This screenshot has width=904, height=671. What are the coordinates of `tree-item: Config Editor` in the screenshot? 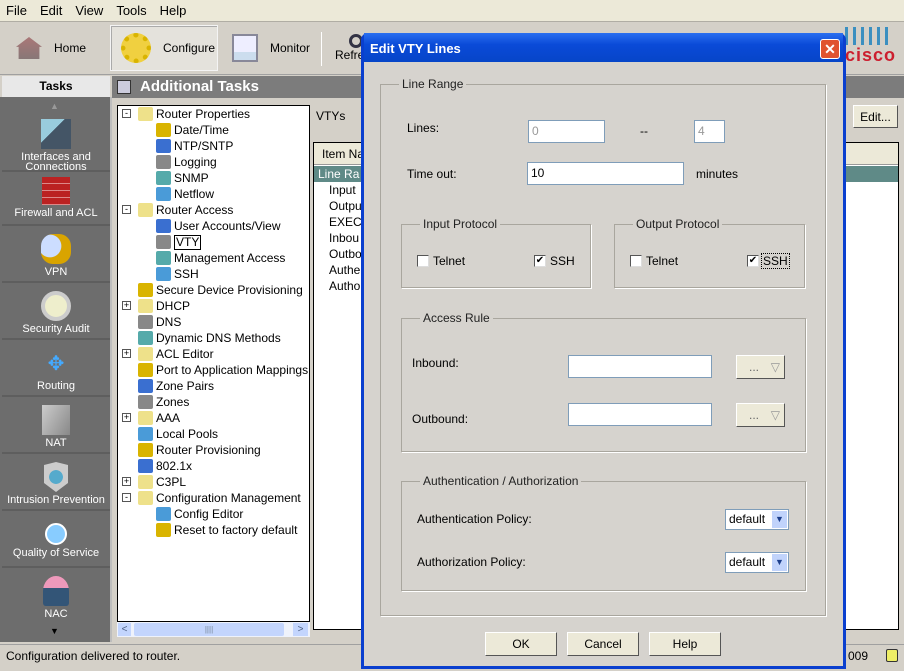 It's located at (199, 514).